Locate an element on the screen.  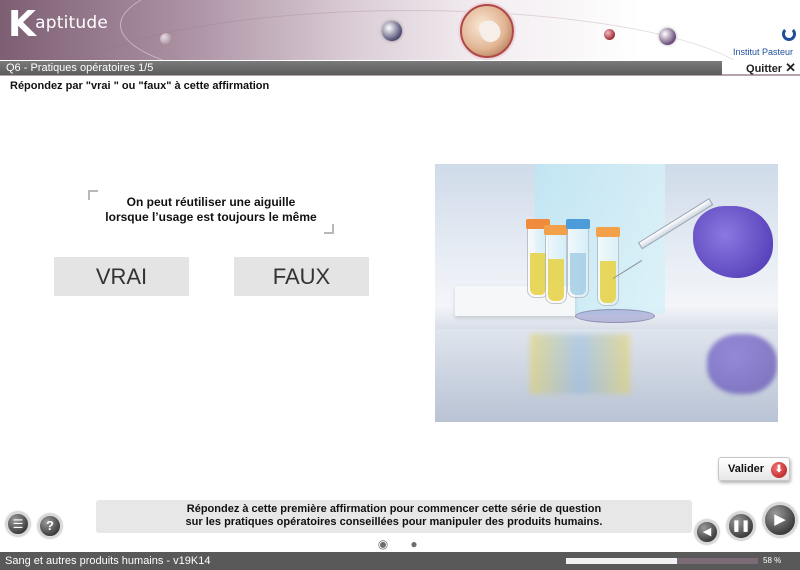
quit-button: Quitter ✕ is located at coordinates (771, 68).